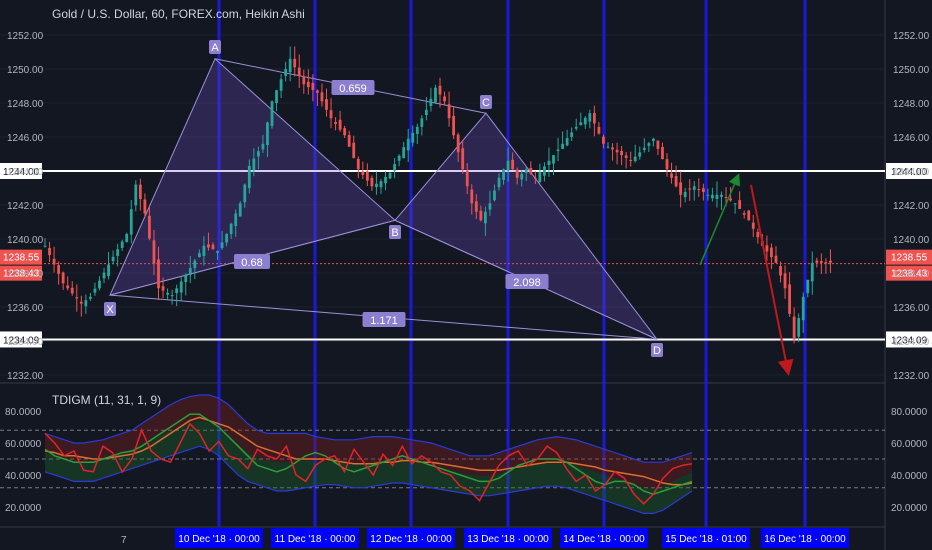 The width and height of the screenshot is (932, 550). Describe the element at coordinates (384, 321) in the screenshot. I see `ratio-label: 1.171` at that location.